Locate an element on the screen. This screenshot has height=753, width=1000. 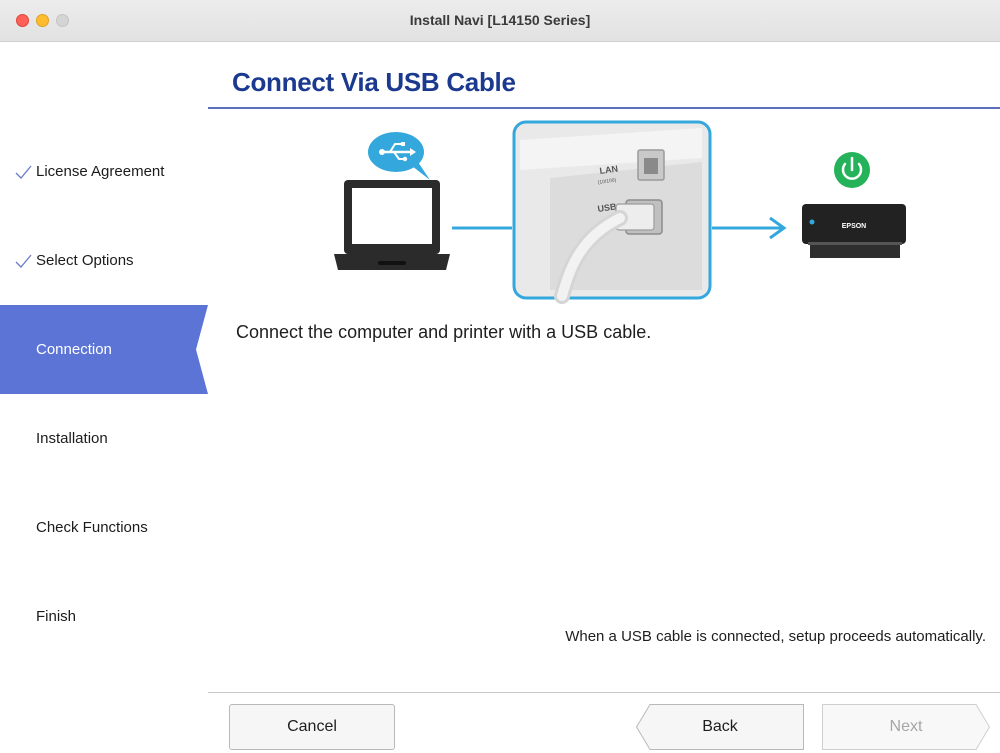
cancel-button: Cancel is located at coordinates (312, 727).